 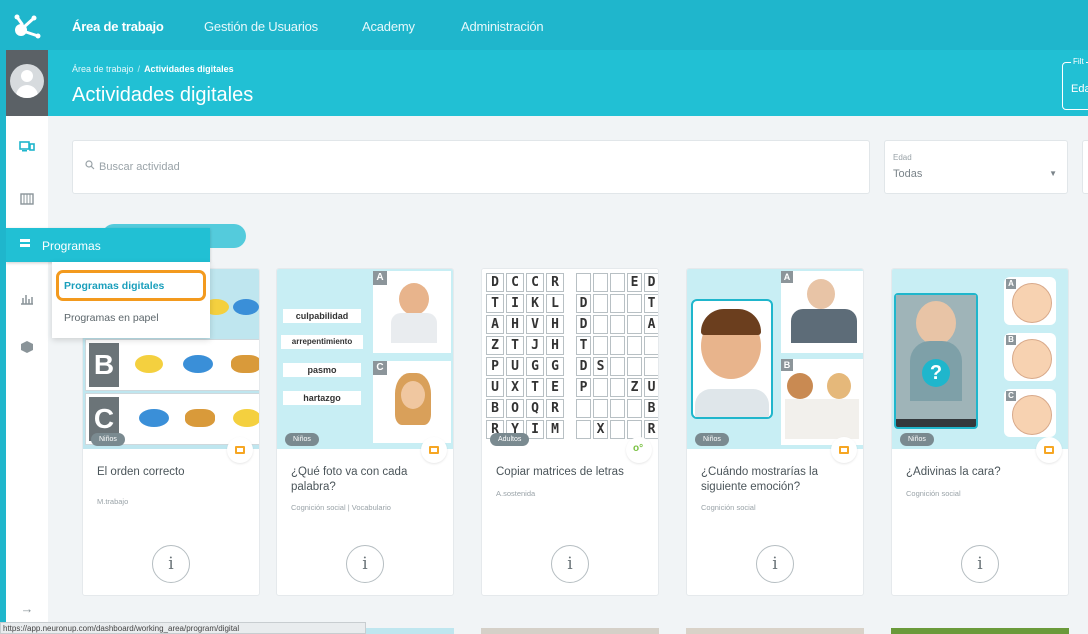 I want to click on breadcrumb-item-area-trabajo: Área de trabajo, so click(x=103, y=69).